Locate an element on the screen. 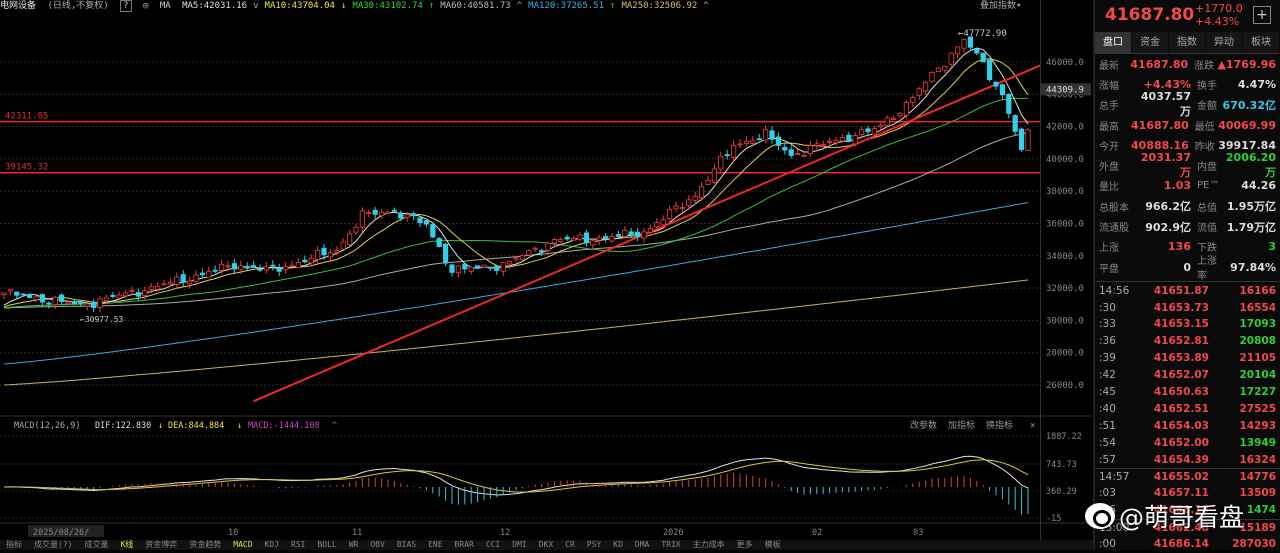  level-label: 39145.32 is located at coordinates (26, 168).